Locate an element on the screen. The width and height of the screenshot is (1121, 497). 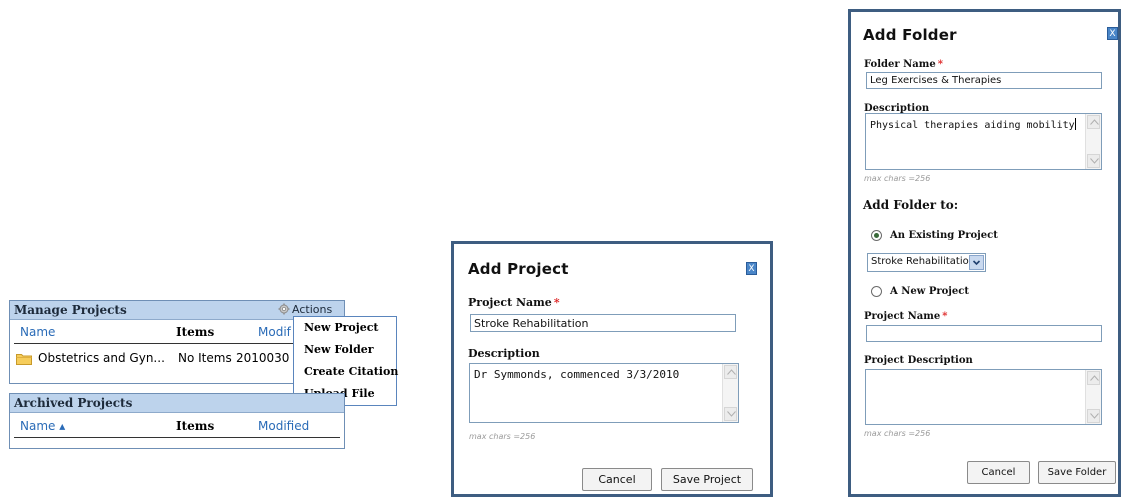
radio-existing-project is located at coordinates (876, 235).